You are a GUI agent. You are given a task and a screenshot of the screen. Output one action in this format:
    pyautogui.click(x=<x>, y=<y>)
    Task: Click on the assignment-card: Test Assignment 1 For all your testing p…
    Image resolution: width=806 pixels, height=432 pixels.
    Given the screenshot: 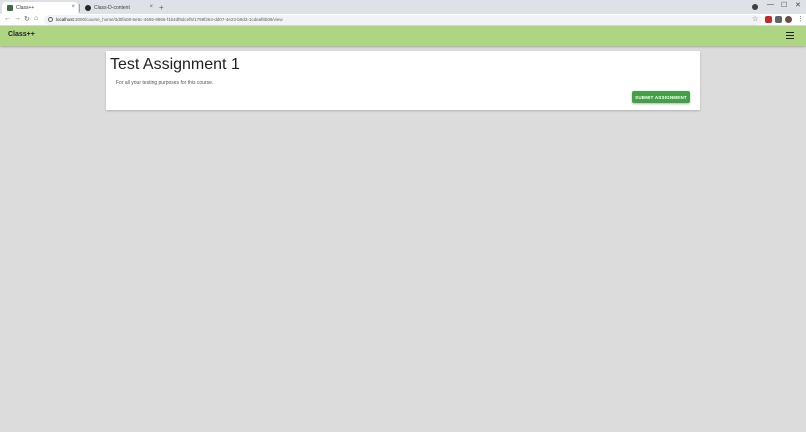 What is the action you would take?
    pyautogui.click(x=403, y=80)
    